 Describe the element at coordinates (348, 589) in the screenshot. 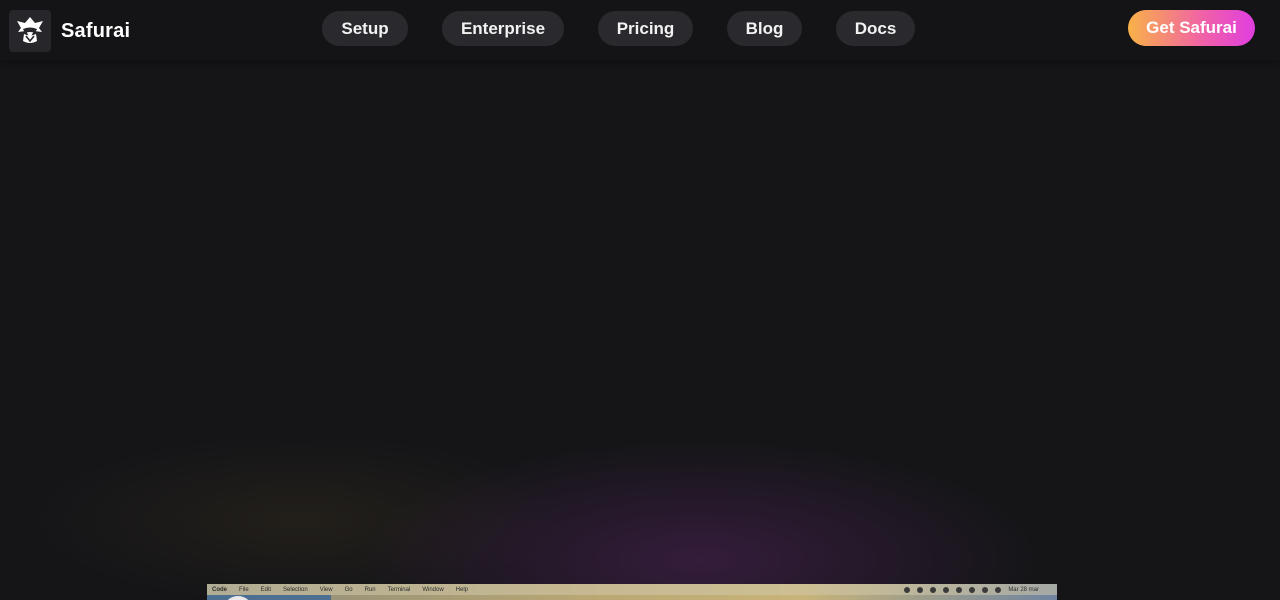

I see `preview-menu-item: Go` at that location.